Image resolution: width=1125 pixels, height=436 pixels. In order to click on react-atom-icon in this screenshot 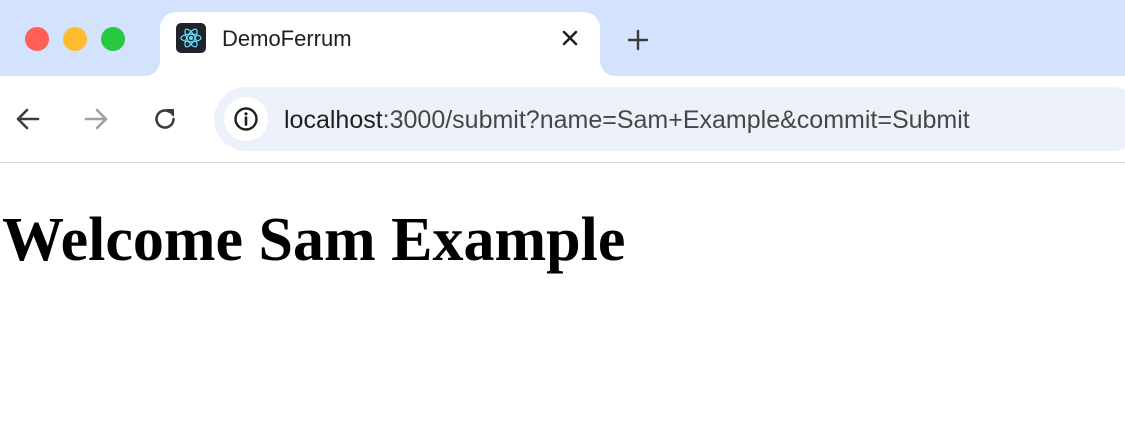, I will do `click(191, 38)`.